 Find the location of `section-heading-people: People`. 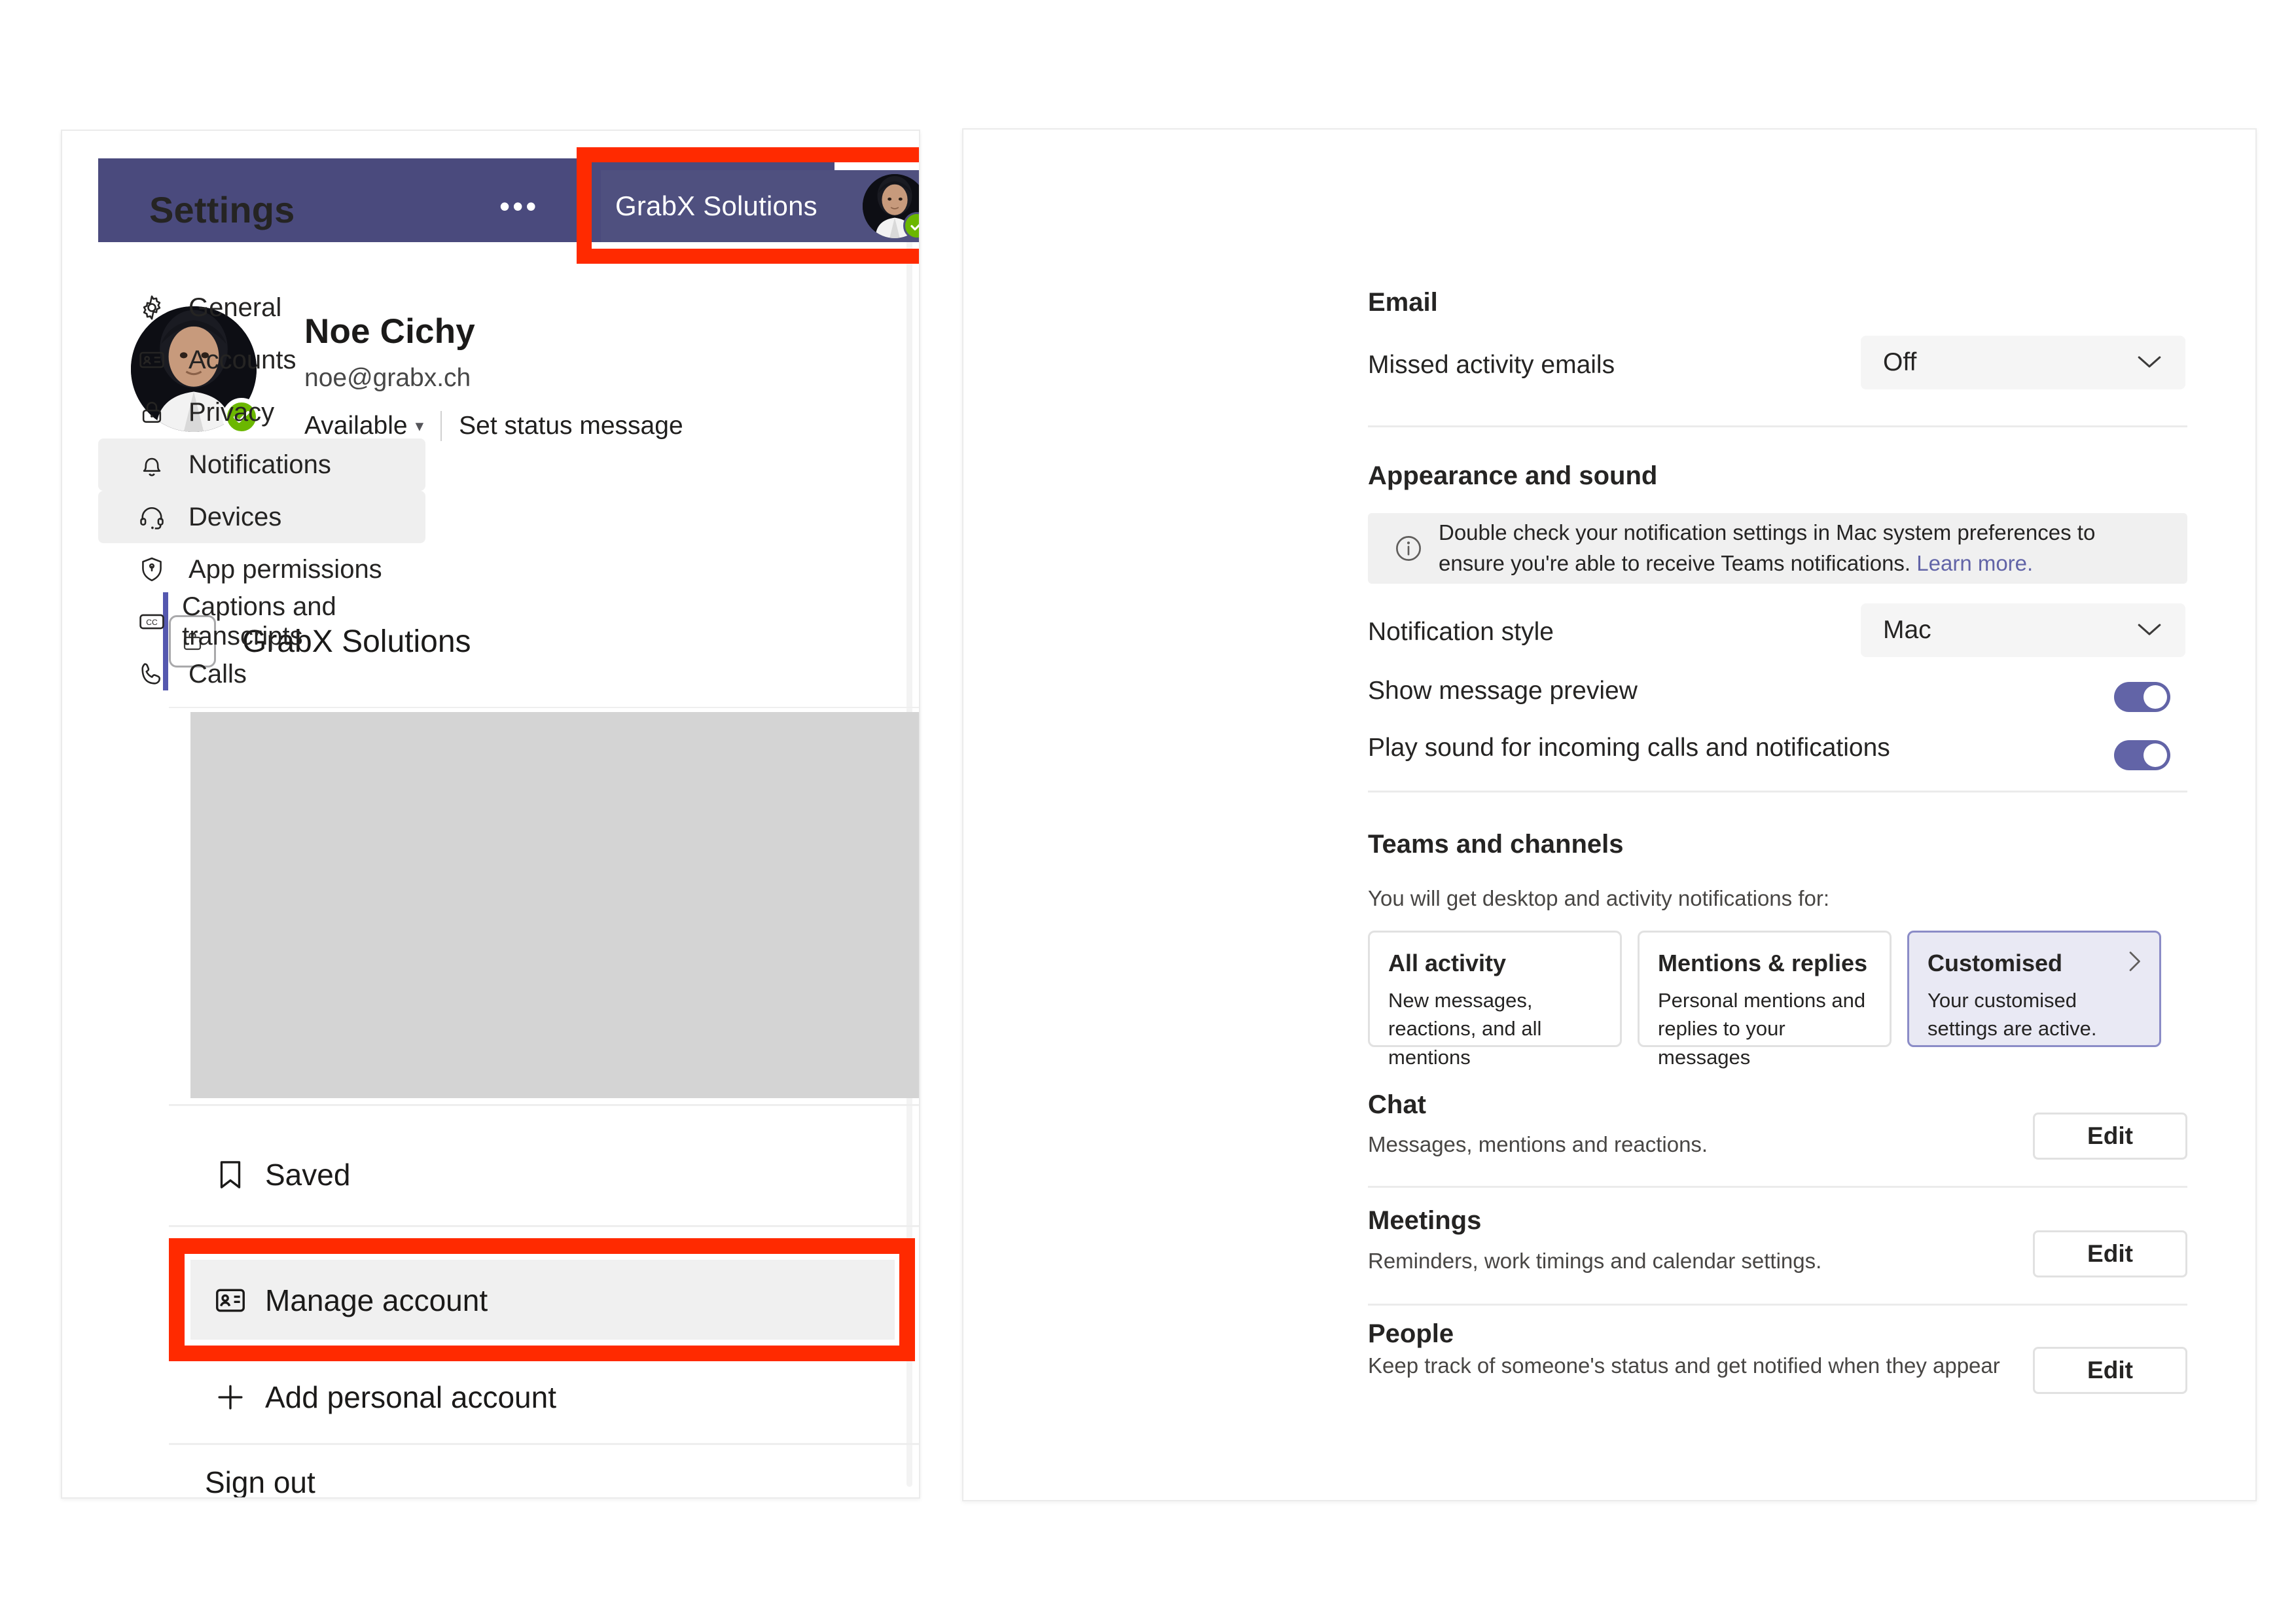

section-heading-people: People is located at coordinates (1411, 1333).